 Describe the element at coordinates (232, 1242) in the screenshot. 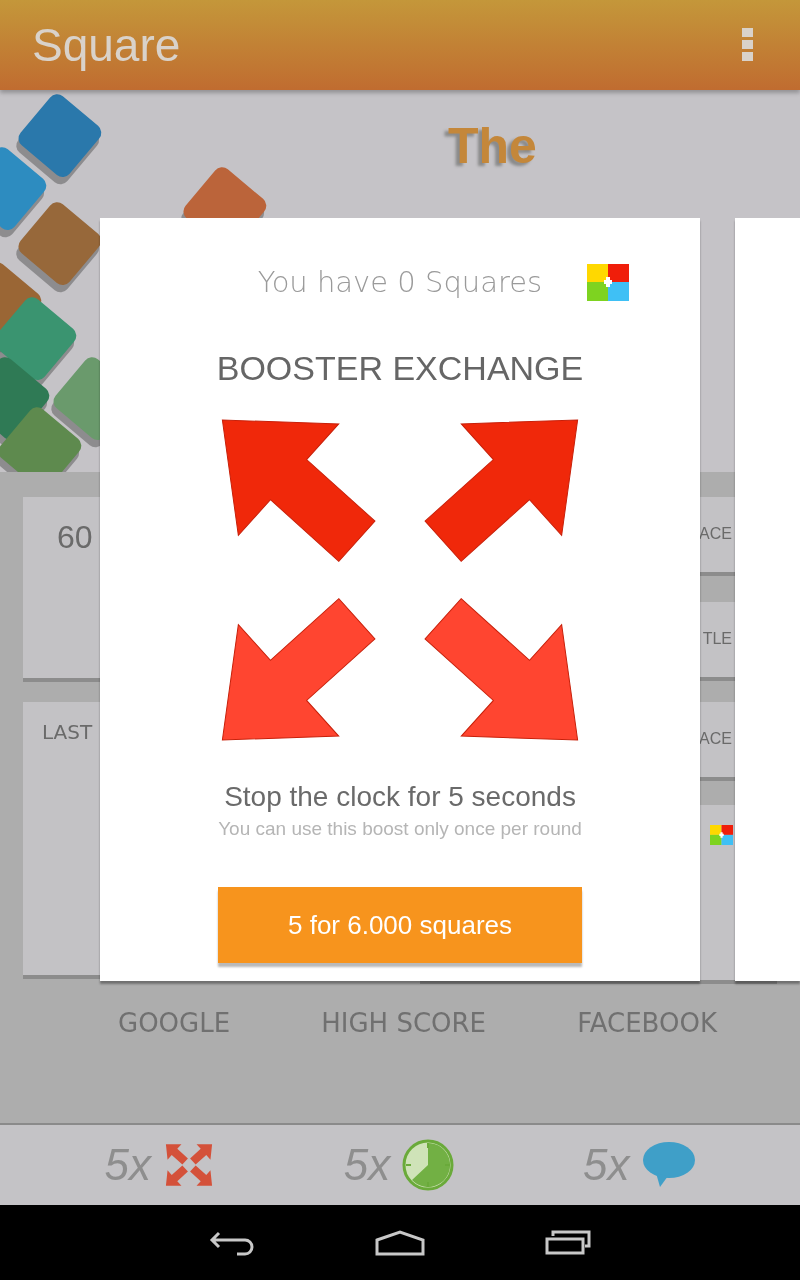

I see `back-icon` at that location.